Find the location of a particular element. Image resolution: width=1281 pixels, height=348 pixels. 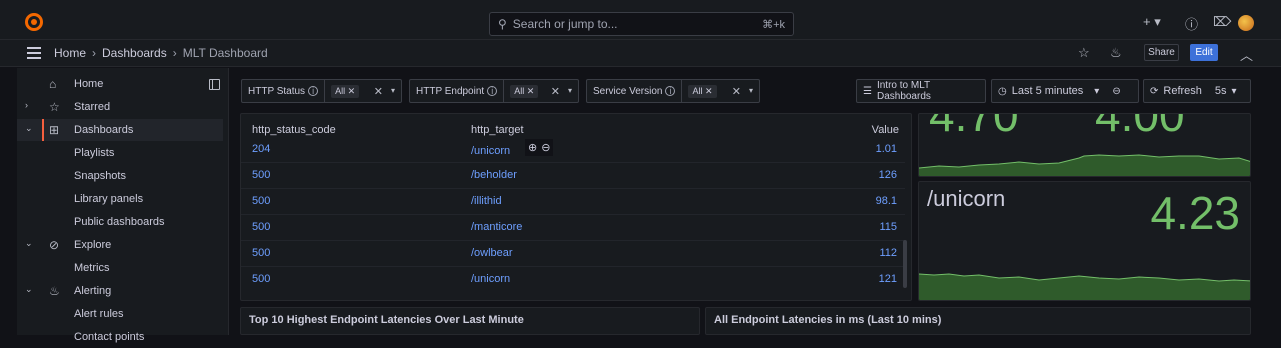

sidebar-item-alerting: ⌄ ♨ Alerting is located at coordinates (120, 291).